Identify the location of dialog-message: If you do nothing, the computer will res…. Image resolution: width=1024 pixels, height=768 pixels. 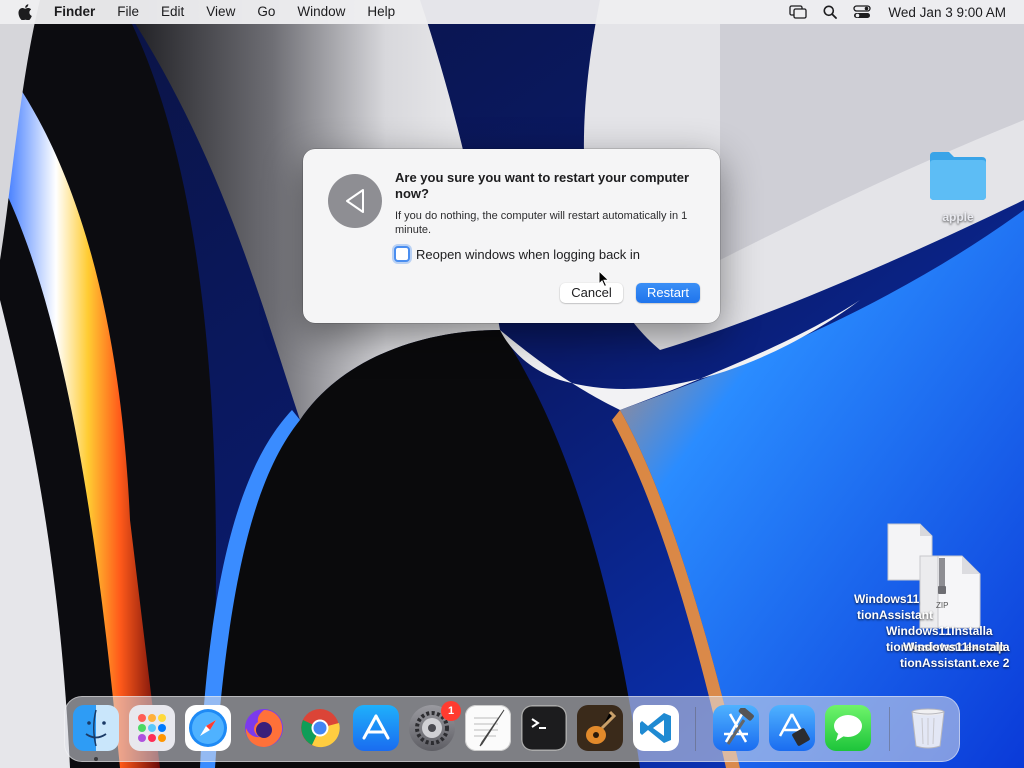
(541, 223).